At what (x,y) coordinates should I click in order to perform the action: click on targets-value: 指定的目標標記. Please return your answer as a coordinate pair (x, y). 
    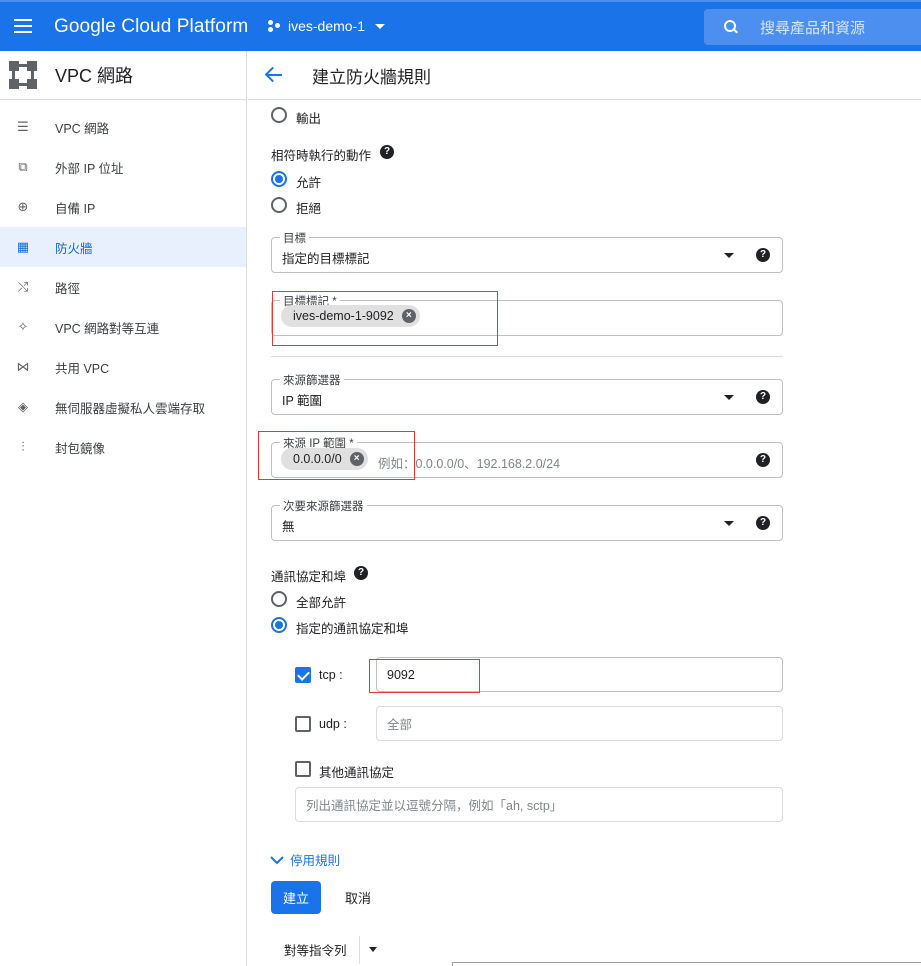
    Looking at the image, I should click on (326, 259).